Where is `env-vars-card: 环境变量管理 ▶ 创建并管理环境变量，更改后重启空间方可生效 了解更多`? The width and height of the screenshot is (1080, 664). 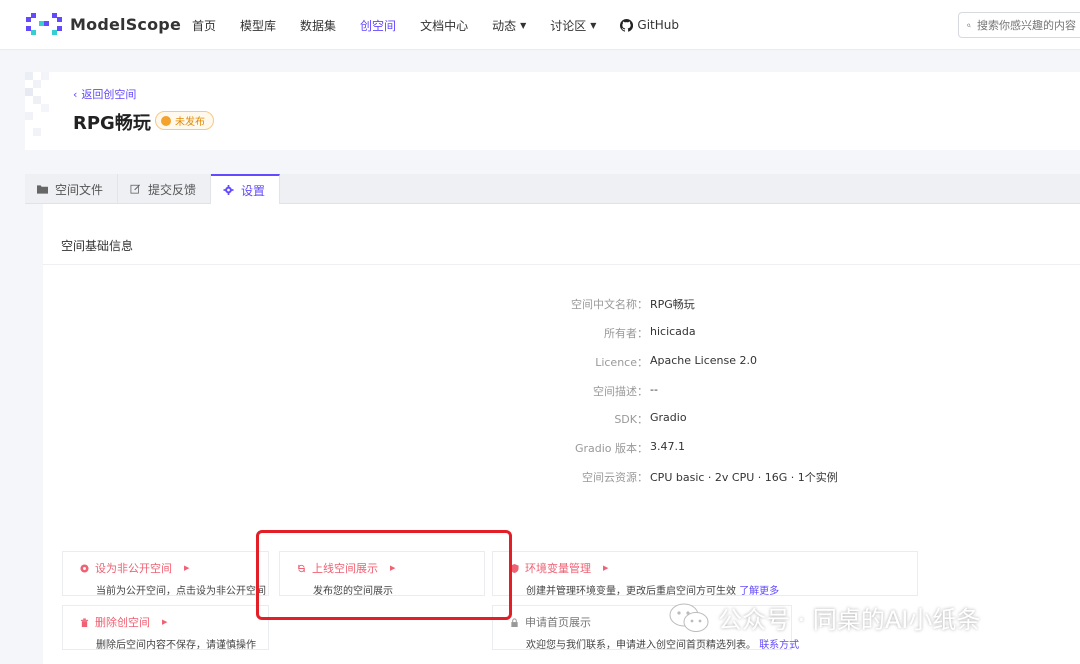 env-vars-card: 环境变量管理 ▶ 创建并管理环境变量，更改后重启空间方可生效 了解更多 is located at coordinates (705, 574).